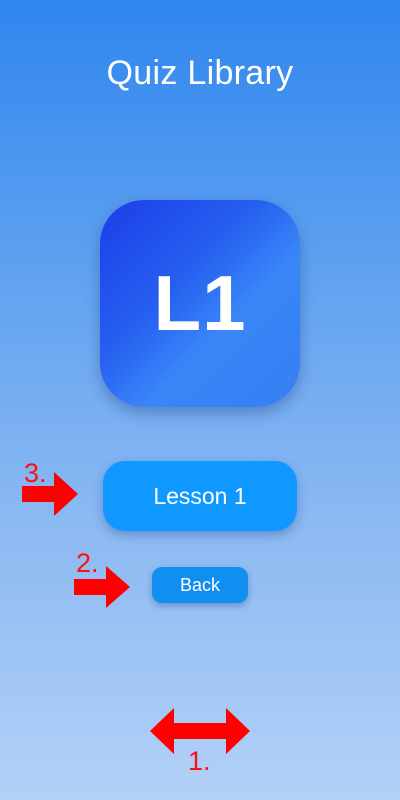 The width and height of the screenshot is (400, 800). I want to click on lesson-1-button: Lesson 1, so click(200, 496).